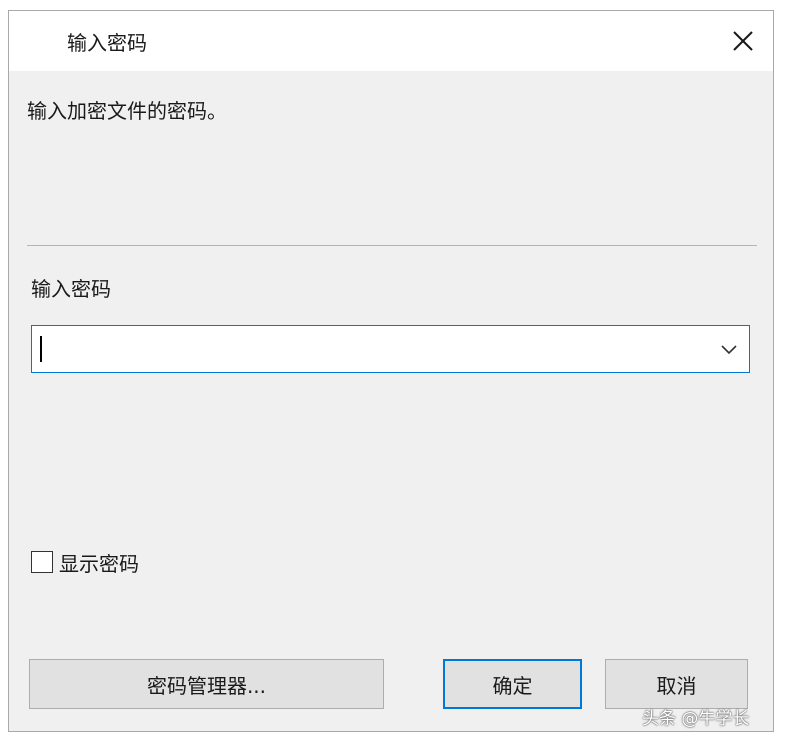 The image size is (788, 746). I want to click on dropdown-button, so click(729, 349).